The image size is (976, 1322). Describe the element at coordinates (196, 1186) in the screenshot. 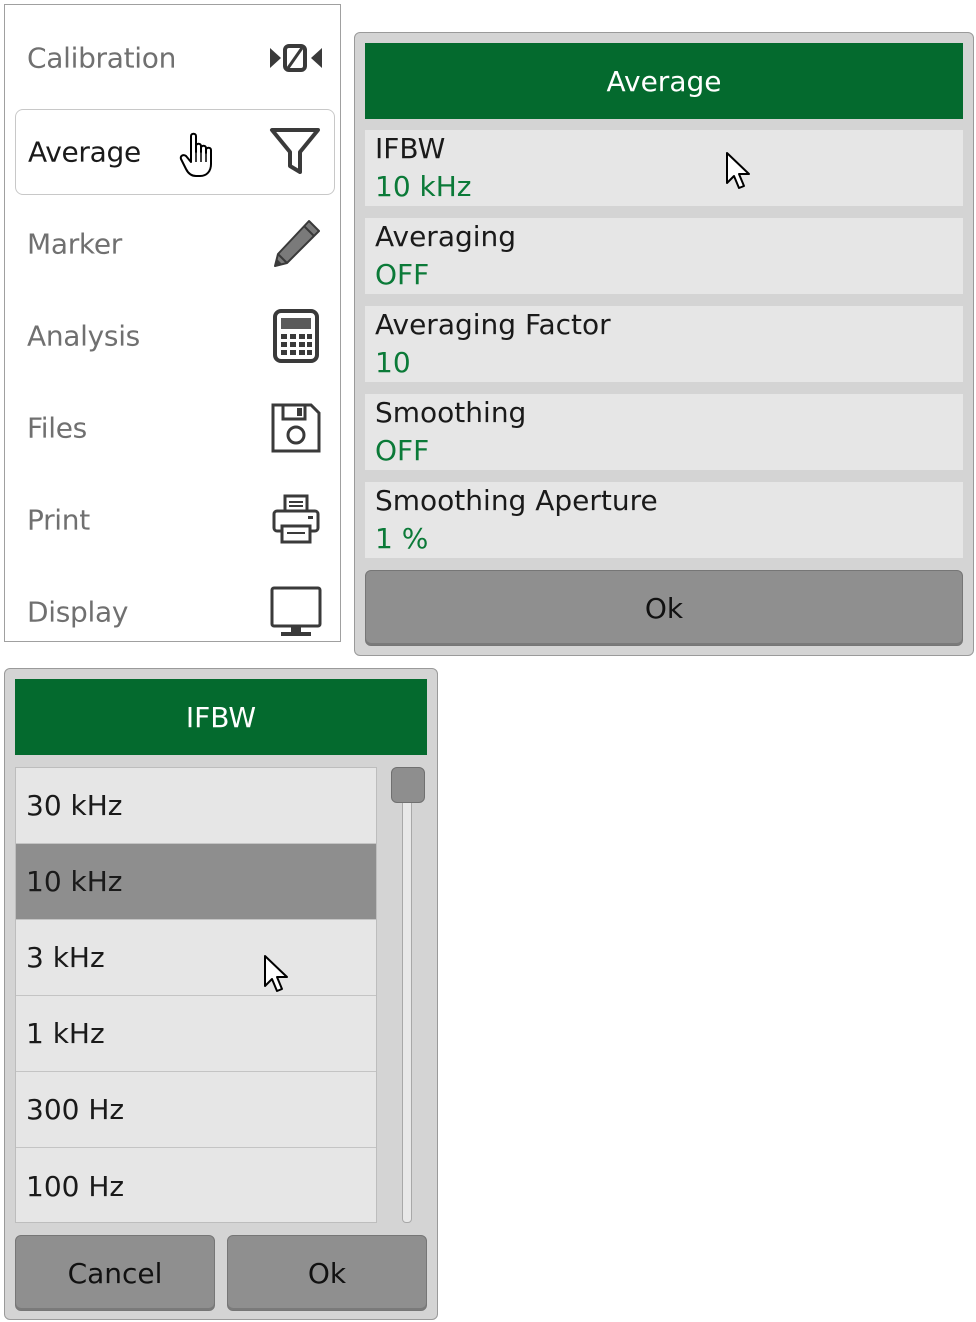

I see `list-item: 100 Hz` at that location.